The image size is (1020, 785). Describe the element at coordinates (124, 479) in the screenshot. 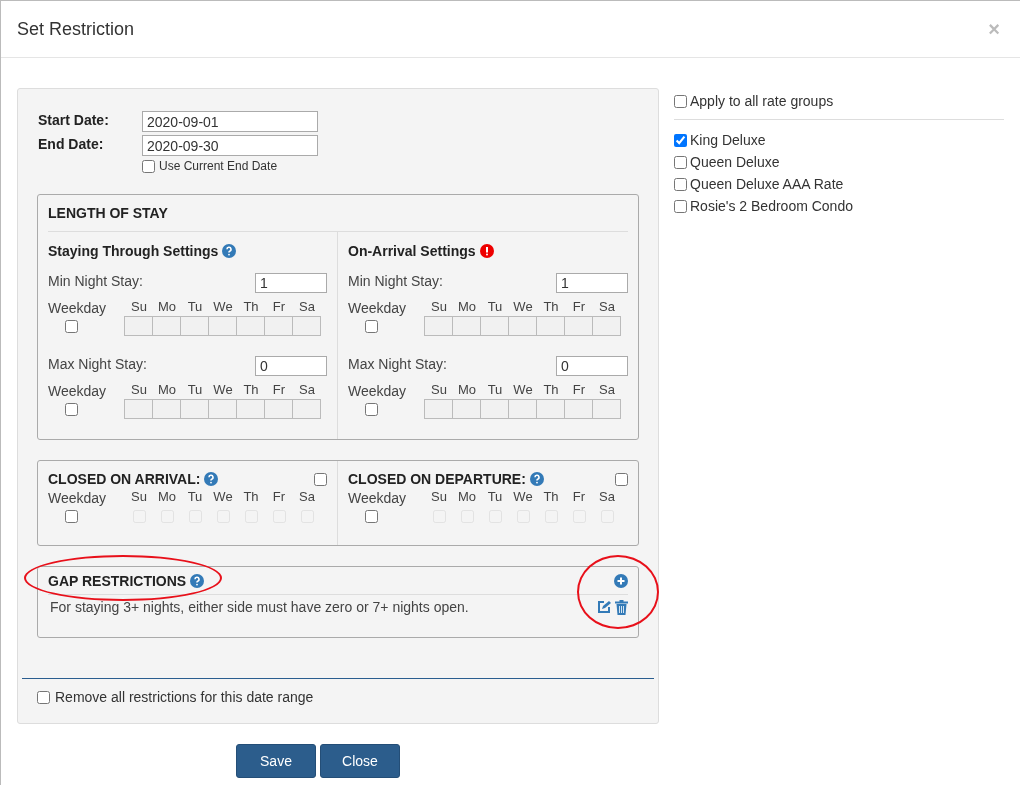

I see `section-title: CLOSED ON ARRIVAL:` at that location.